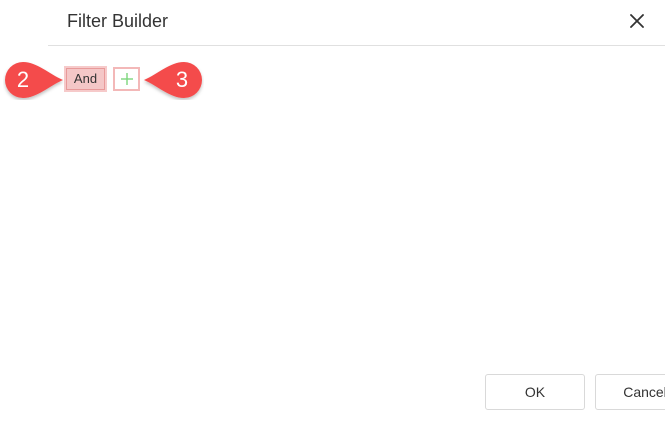  What do you see at coordinates (182, 79) in the screenshot?
I see `callout-label: 3` at bounding box center [182, 79].